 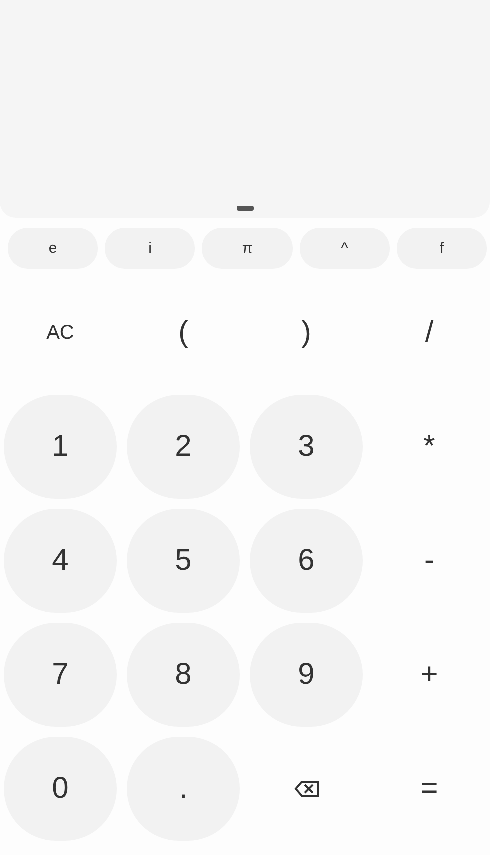 I want to click on backspace-icon, so click(x=307, y=789).